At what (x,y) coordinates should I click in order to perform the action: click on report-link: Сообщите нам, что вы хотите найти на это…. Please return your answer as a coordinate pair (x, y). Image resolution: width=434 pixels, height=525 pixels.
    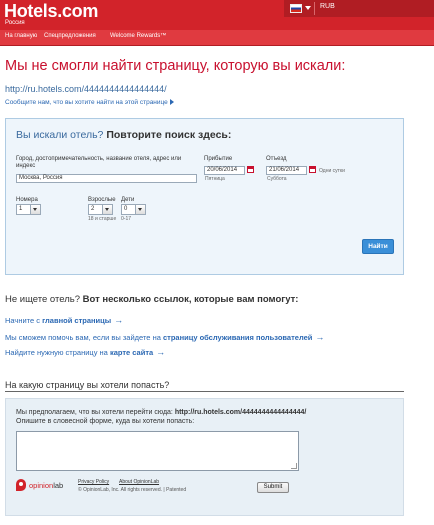
    Looking at the image, I should click on (89, 102).